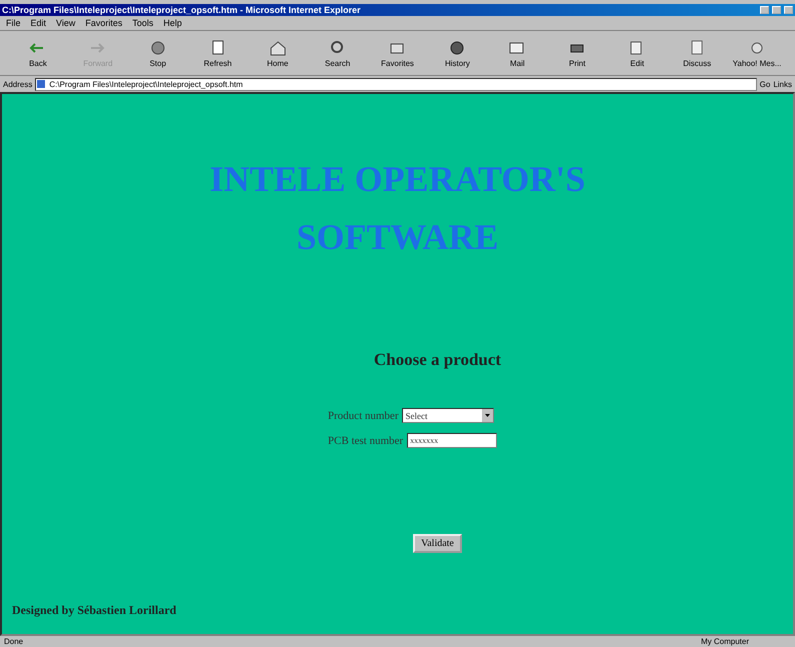 This screenshot has width=795, height=647. Describe the element at coordinates (697, 53) in the screenshot. I see `toolbar-button: Discuss` at that location.